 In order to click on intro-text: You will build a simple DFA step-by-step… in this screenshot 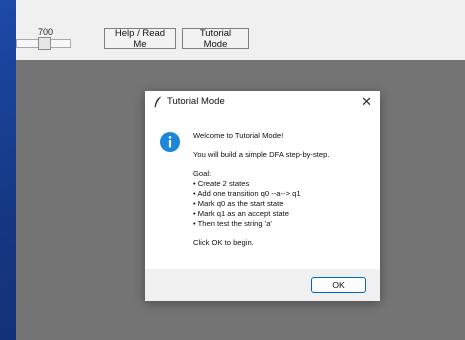, I will do `click(261, 154)`.